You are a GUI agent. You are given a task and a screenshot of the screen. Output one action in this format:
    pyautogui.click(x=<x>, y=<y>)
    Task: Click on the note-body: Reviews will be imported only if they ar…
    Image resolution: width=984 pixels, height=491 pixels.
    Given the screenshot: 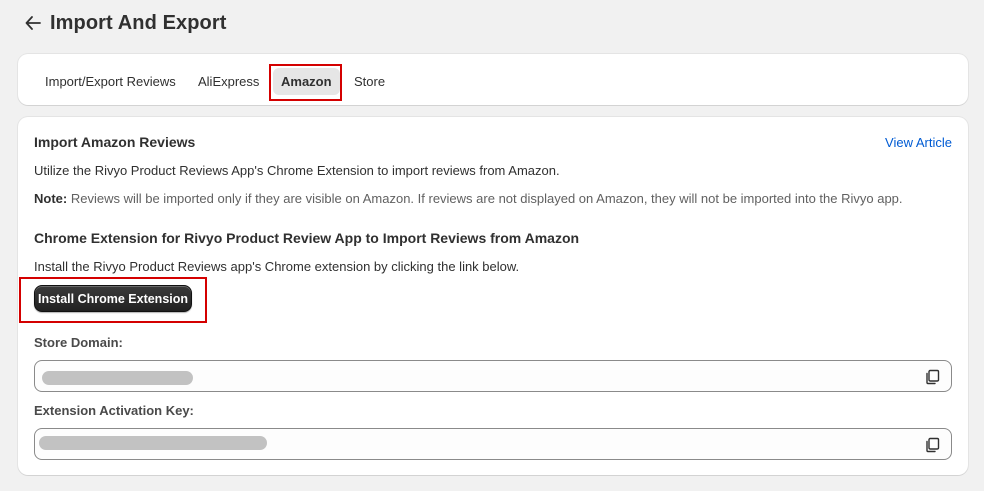 What is the action you would take?
    pyautogui.click(x=485, y=198)
    